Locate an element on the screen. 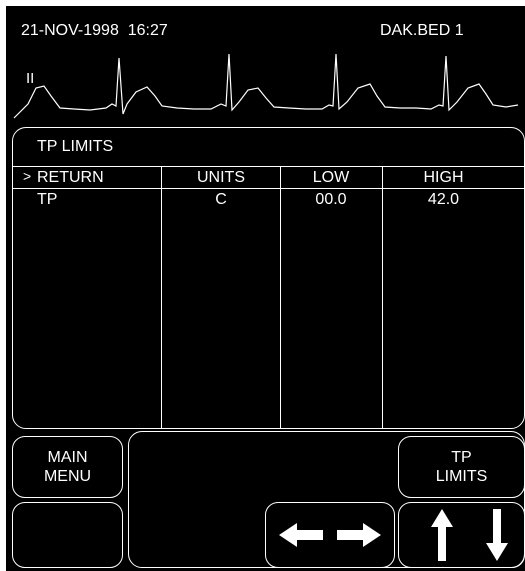 The height and width of the screenshot is (571, 525). left-right-arrows-icon is located at coordinates (330, 535).